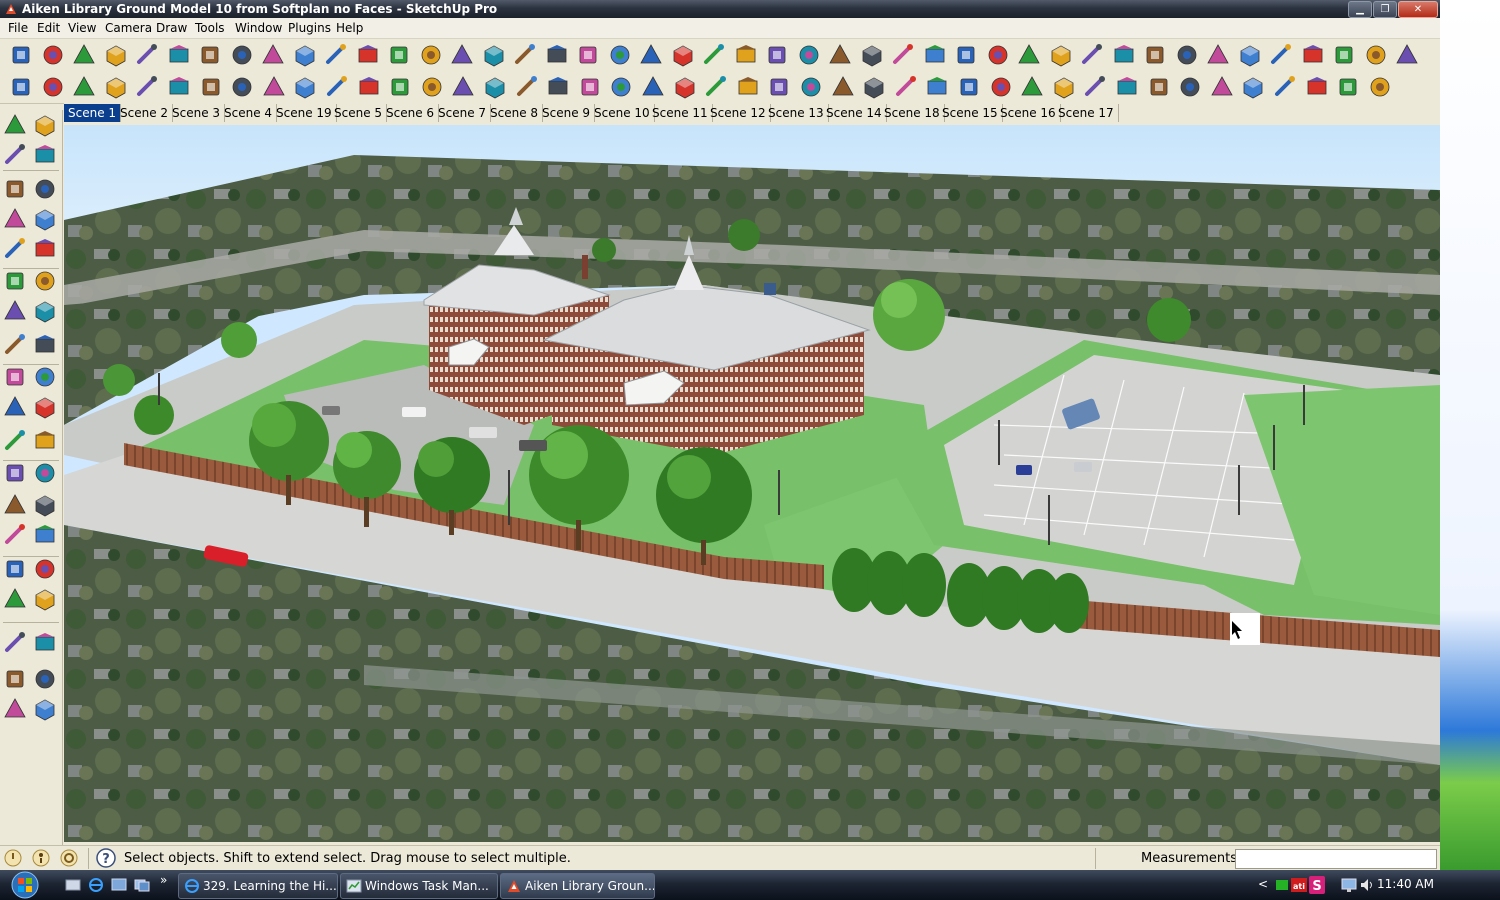  I want to click on polygon-tool-icon, so click(15, 249).